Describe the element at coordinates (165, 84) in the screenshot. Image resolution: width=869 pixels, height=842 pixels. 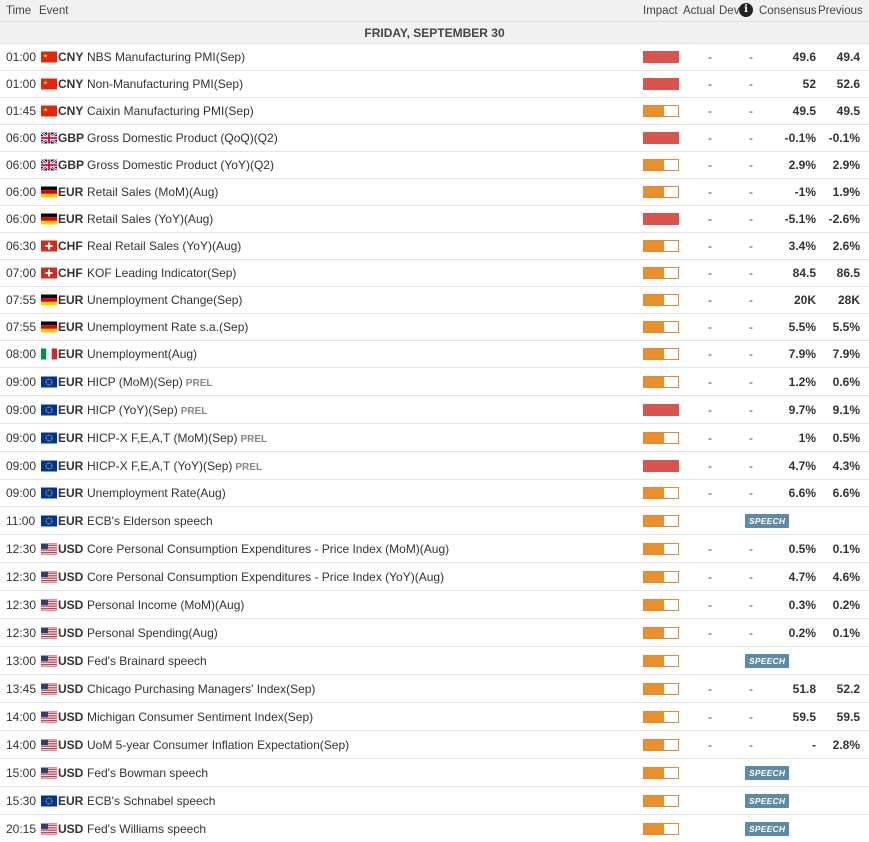
I see `event-name: Non-Manufacturing PMI(Sep)` at that location.